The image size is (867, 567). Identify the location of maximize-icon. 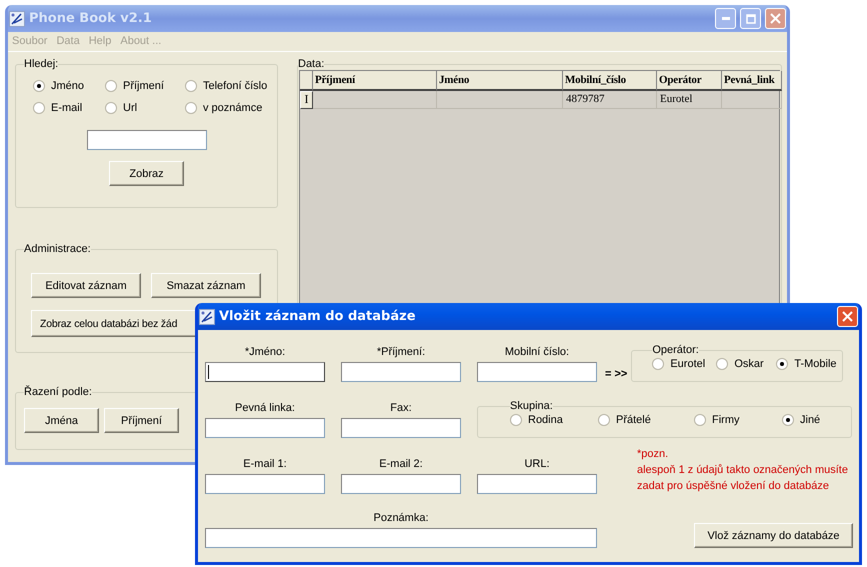
(751, 19).